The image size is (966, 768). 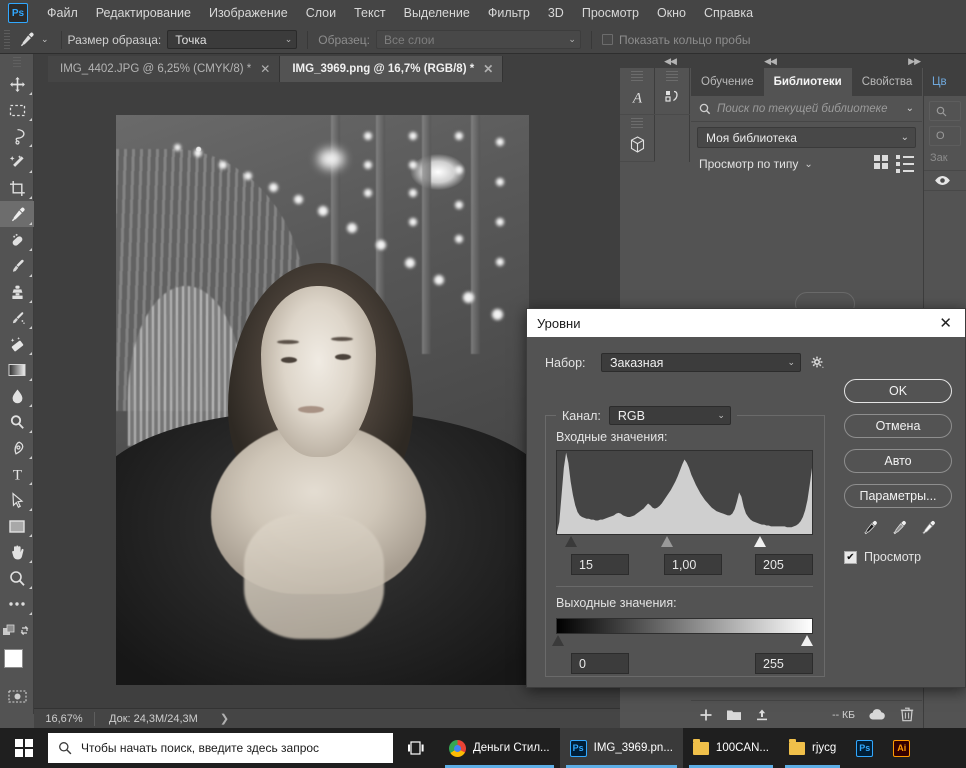 I want to click on eyedropper-tool, so click(x=17, y=214).